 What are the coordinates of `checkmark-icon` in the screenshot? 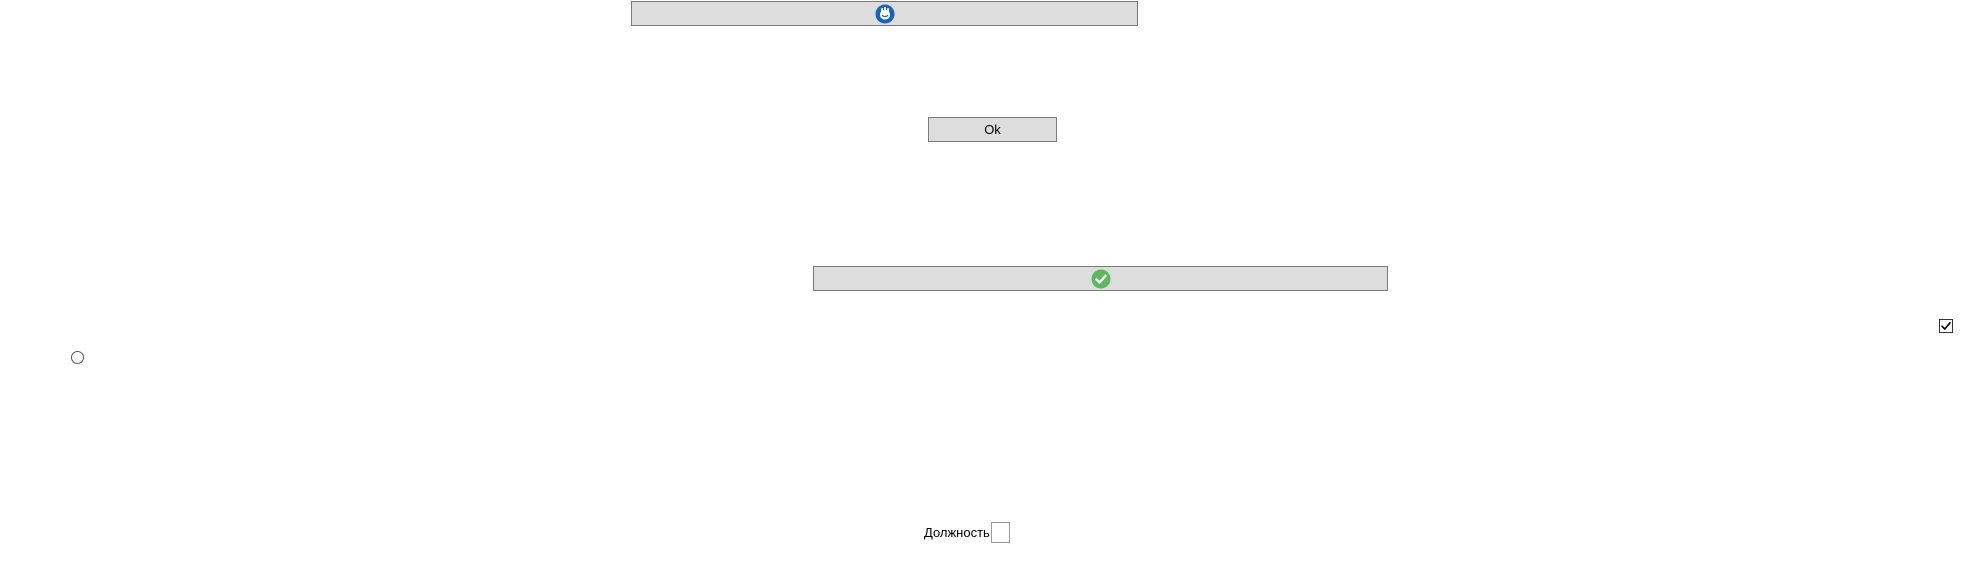 It's located at (1946, 326).